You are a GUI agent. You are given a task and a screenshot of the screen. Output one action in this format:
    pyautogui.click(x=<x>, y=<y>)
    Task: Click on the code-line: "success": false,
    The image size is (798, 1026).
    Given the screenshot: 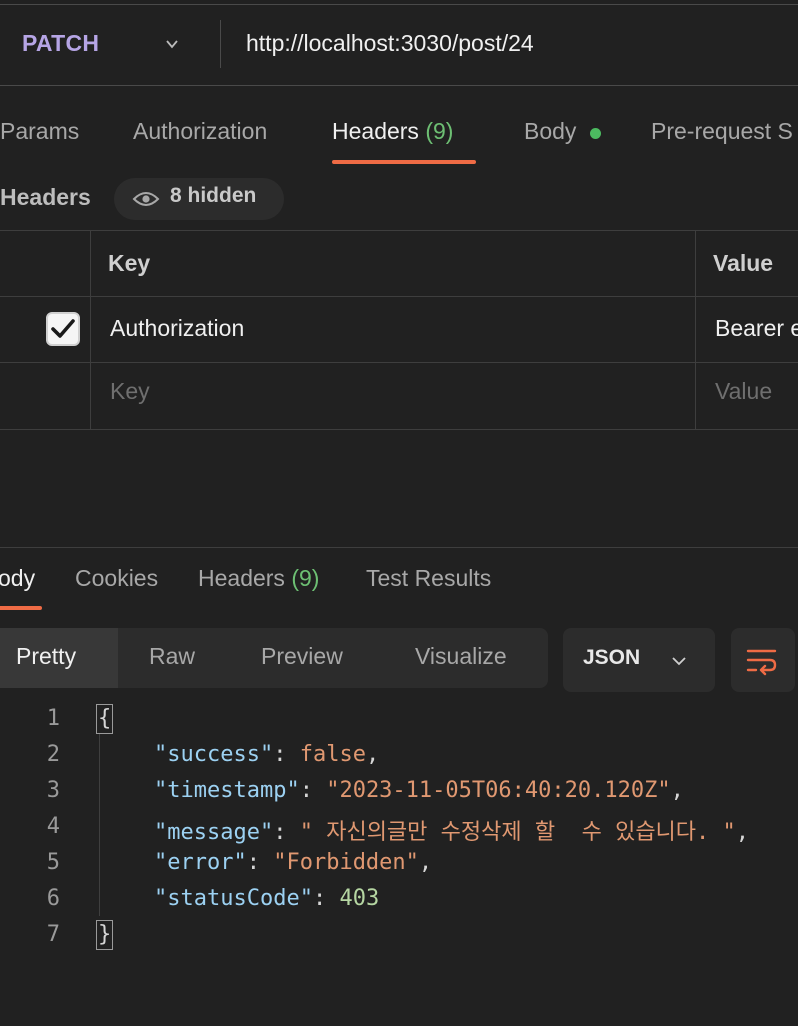 What is the action you would take?
    pyautogui.click(x=267, y=754)
    